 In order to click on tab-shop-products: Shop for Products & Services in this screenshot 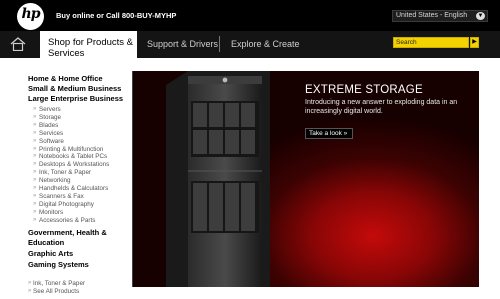, I will do `click(88, 45)`.